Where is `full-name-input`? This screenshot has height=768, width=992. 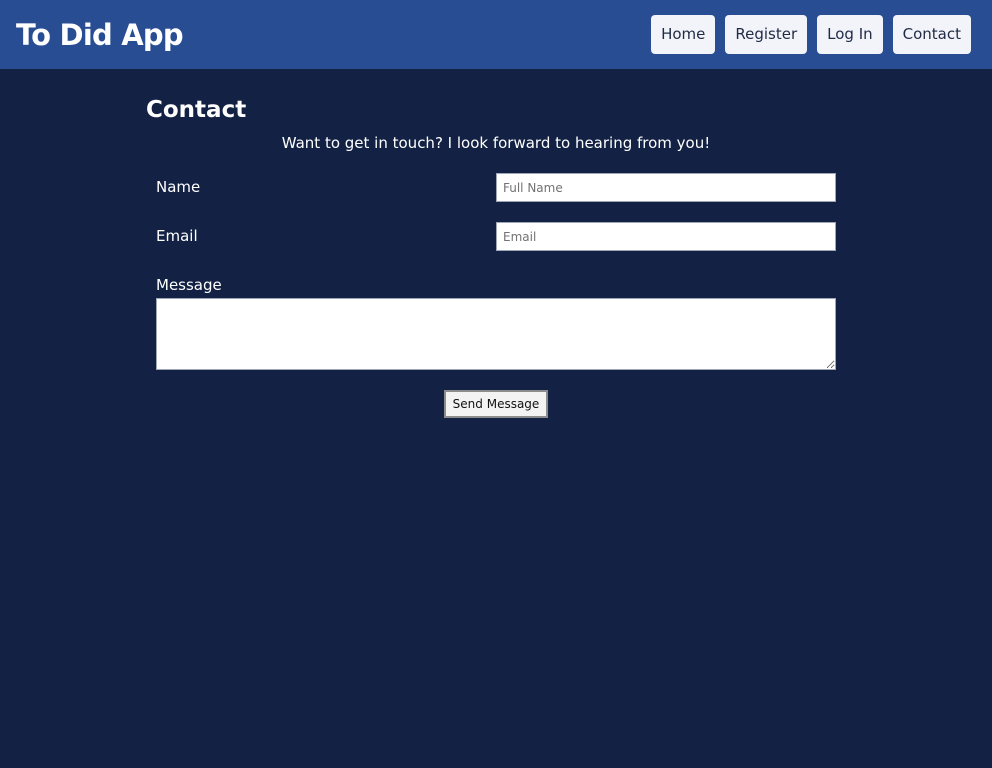
full-name-input is located at coordinates (666, 187).